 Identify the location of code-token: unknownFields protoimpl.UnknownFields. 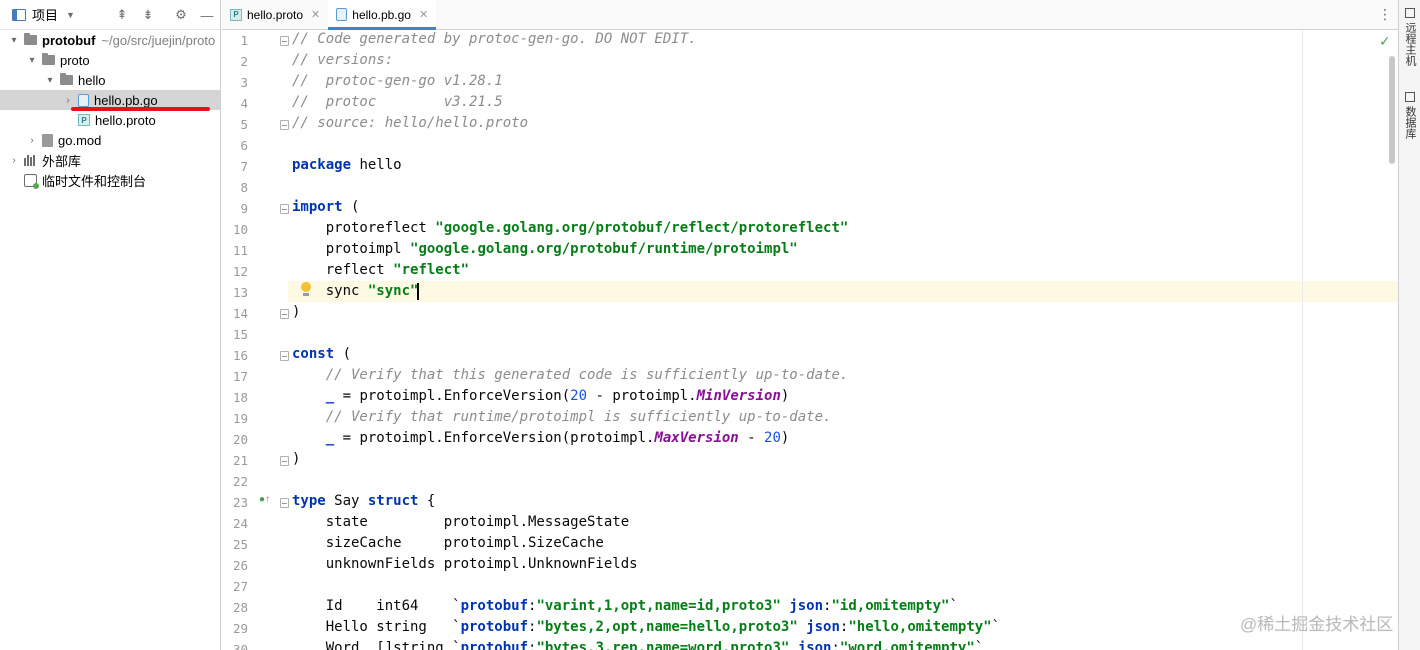
(465, 564).